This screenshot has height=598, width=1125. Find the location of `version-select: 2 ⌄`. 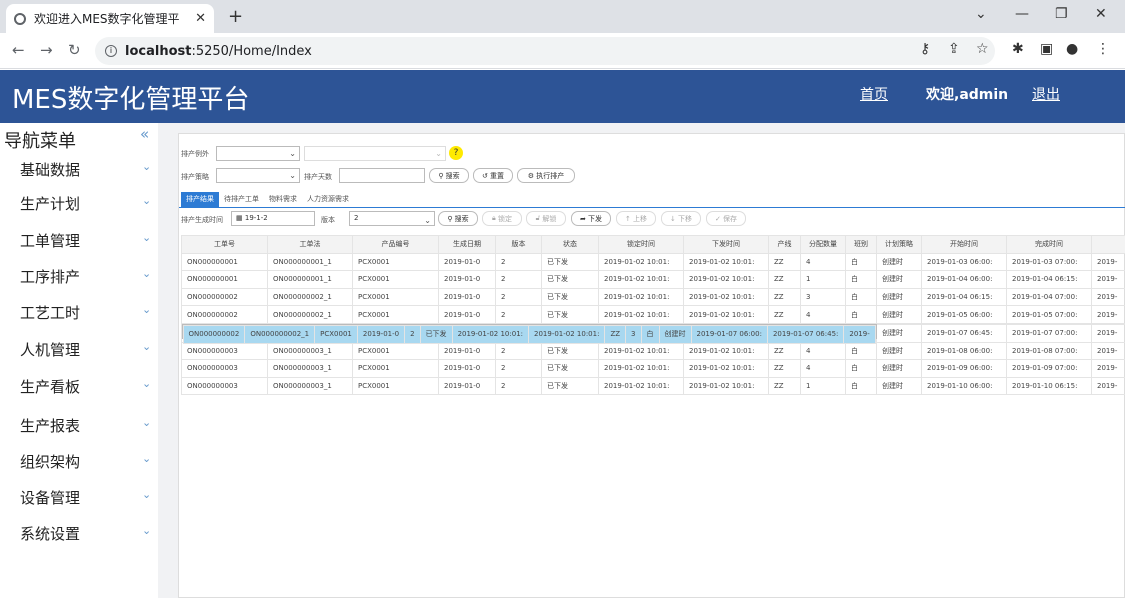

version-select: 2 ⌄ is located at coordinates (392, 218).